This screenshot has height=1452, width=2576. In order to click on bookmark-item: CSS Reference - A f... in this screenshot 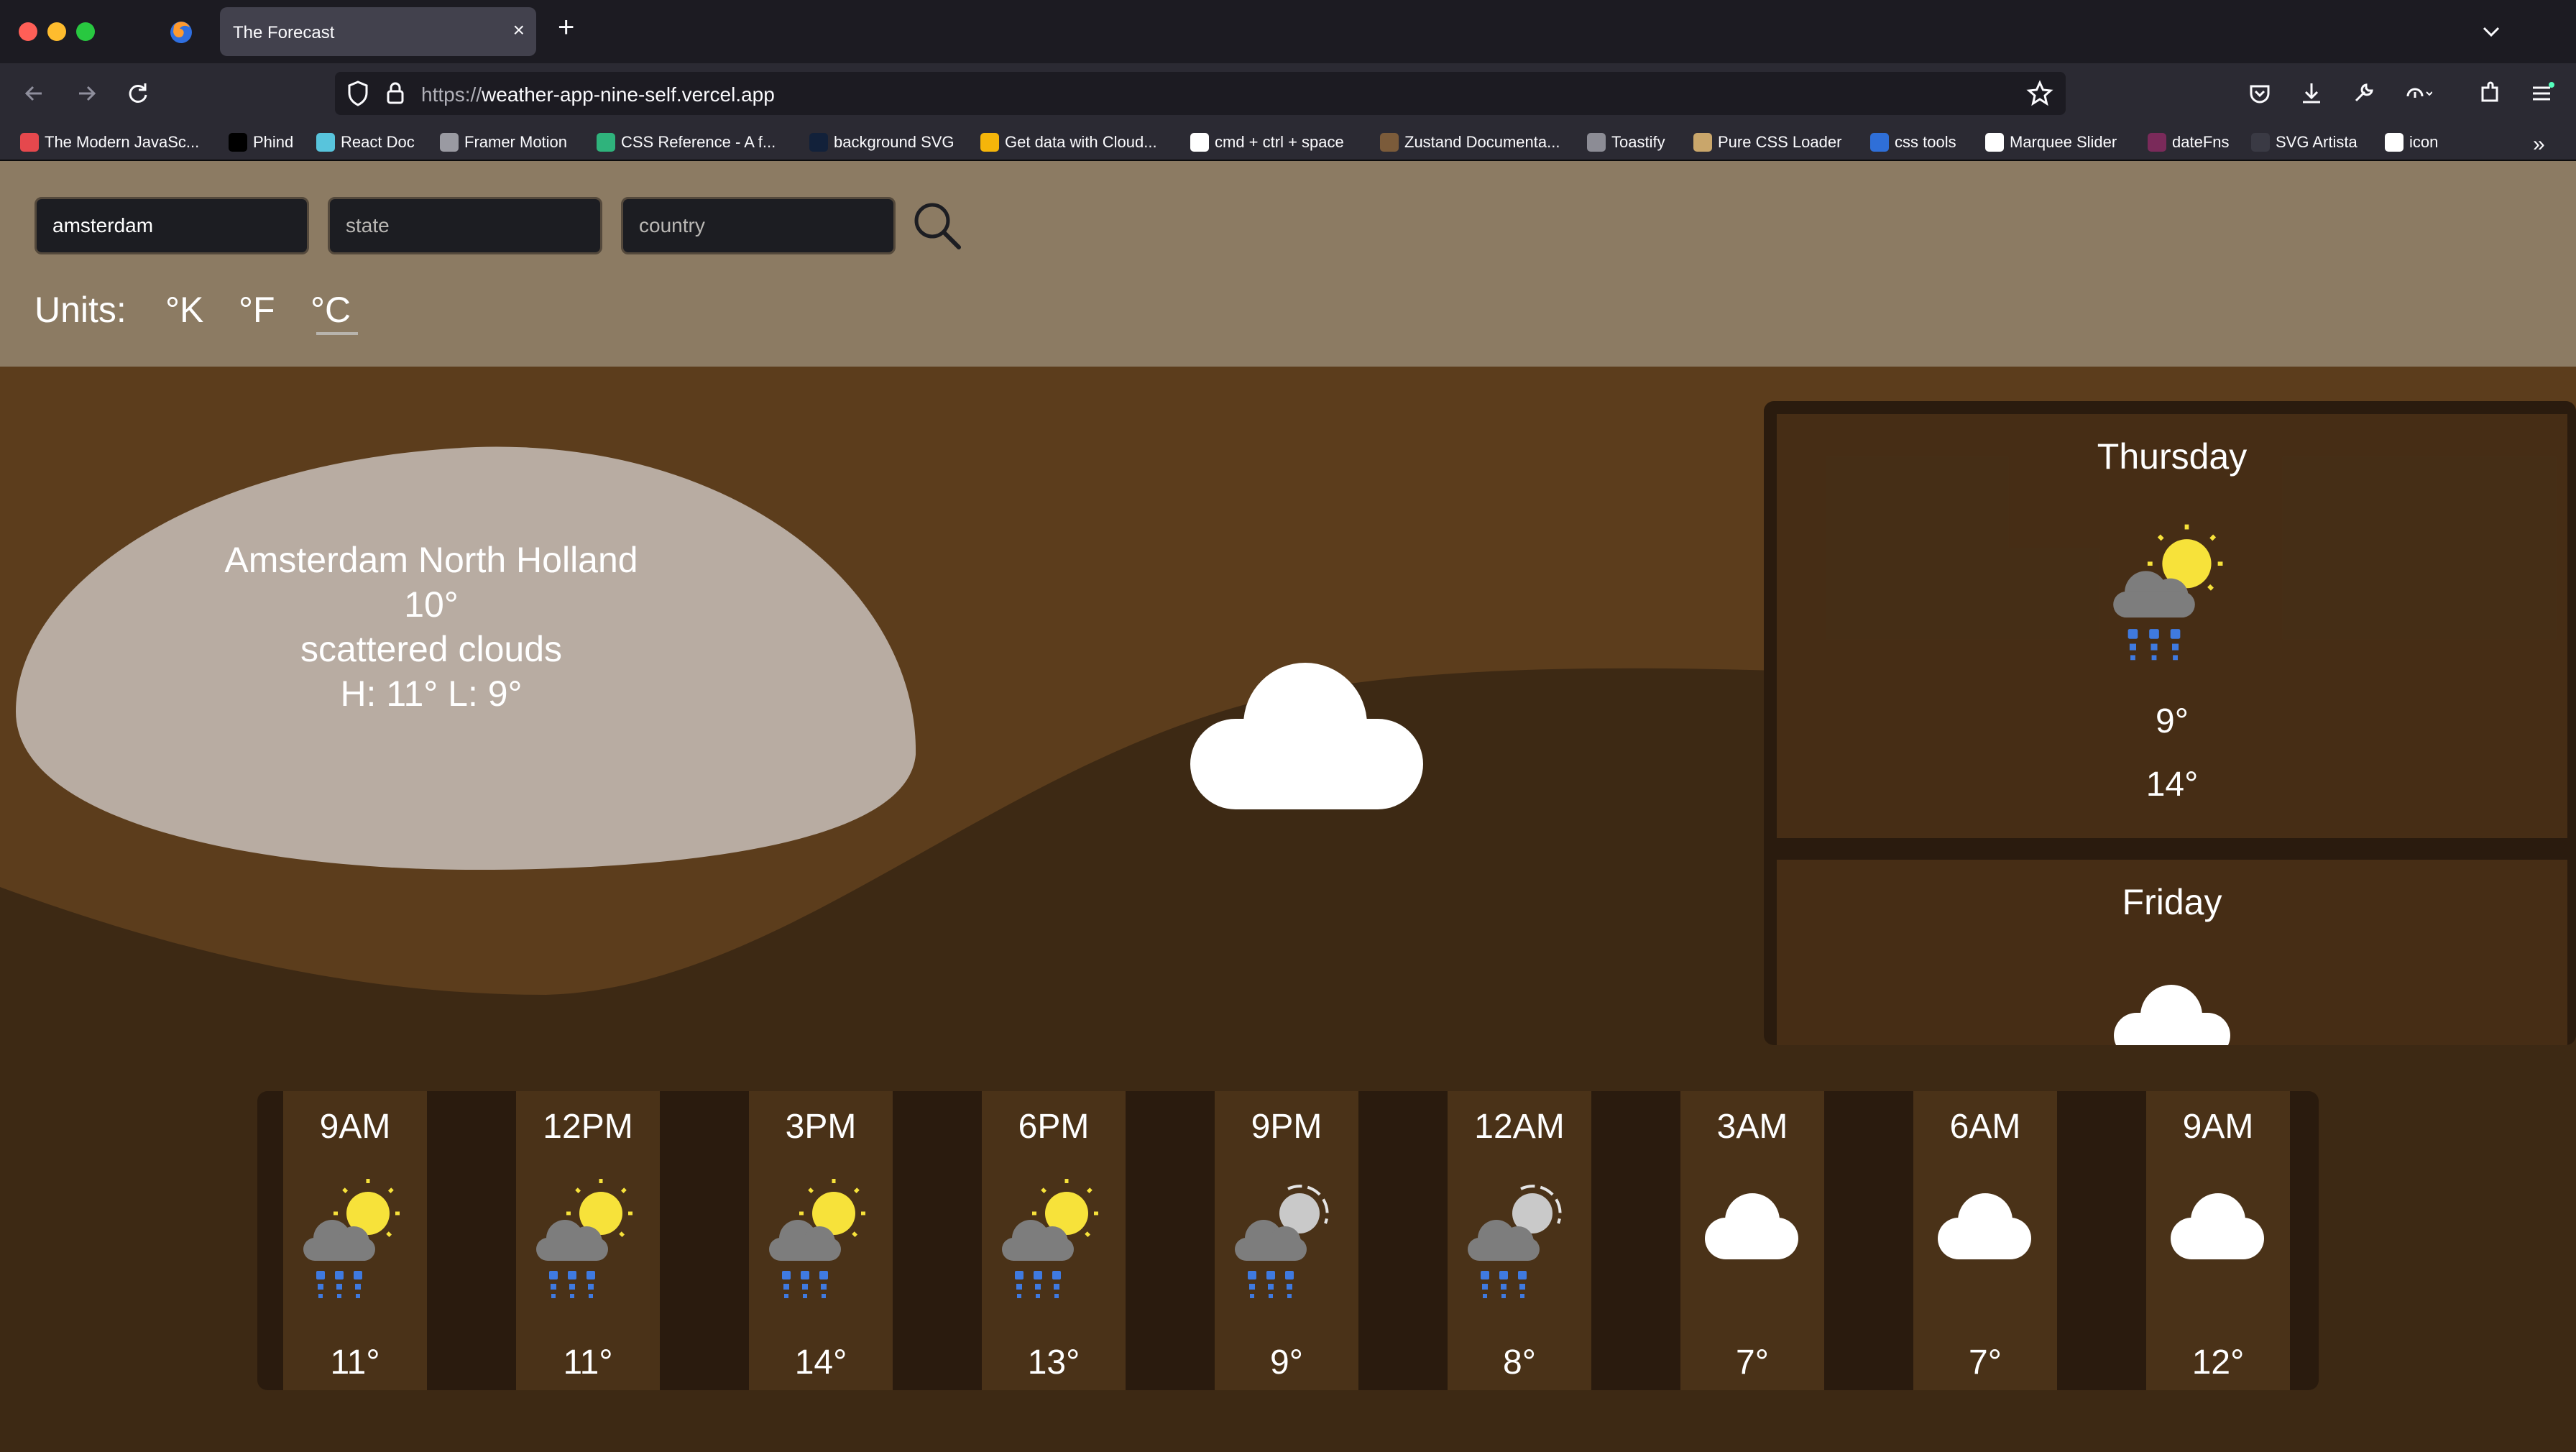, I will do `click(686, 142)`.